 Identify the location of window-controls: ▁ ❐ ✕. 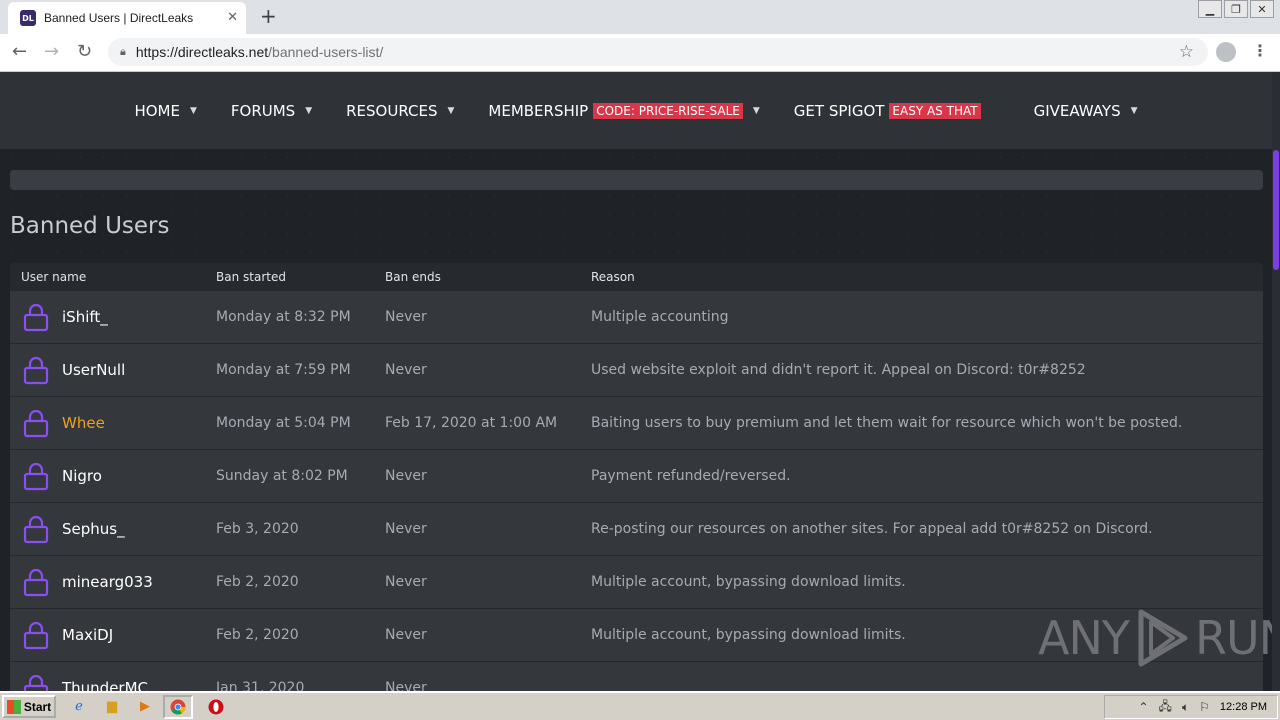
(1236, 9).